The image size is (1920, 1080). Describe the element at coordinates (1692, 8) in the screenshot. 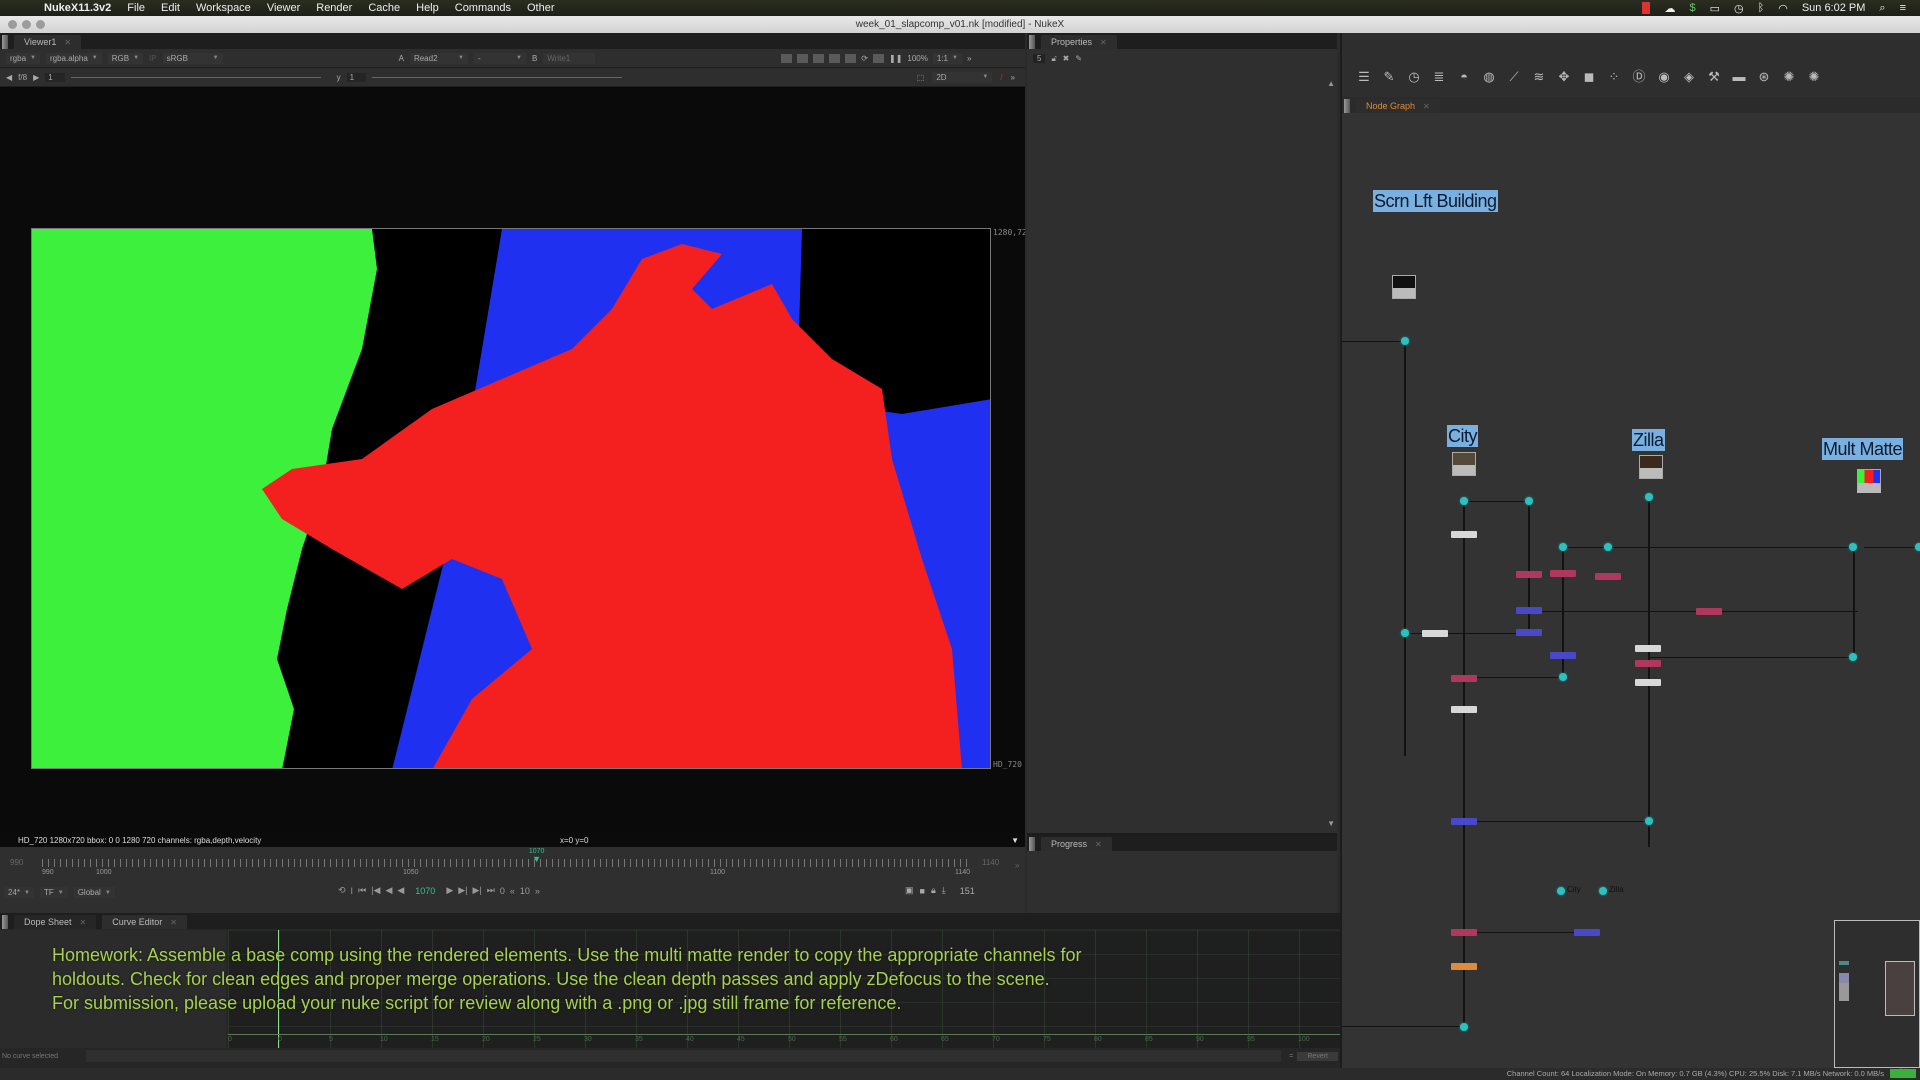

I see `dollar-icon: $` at that location.